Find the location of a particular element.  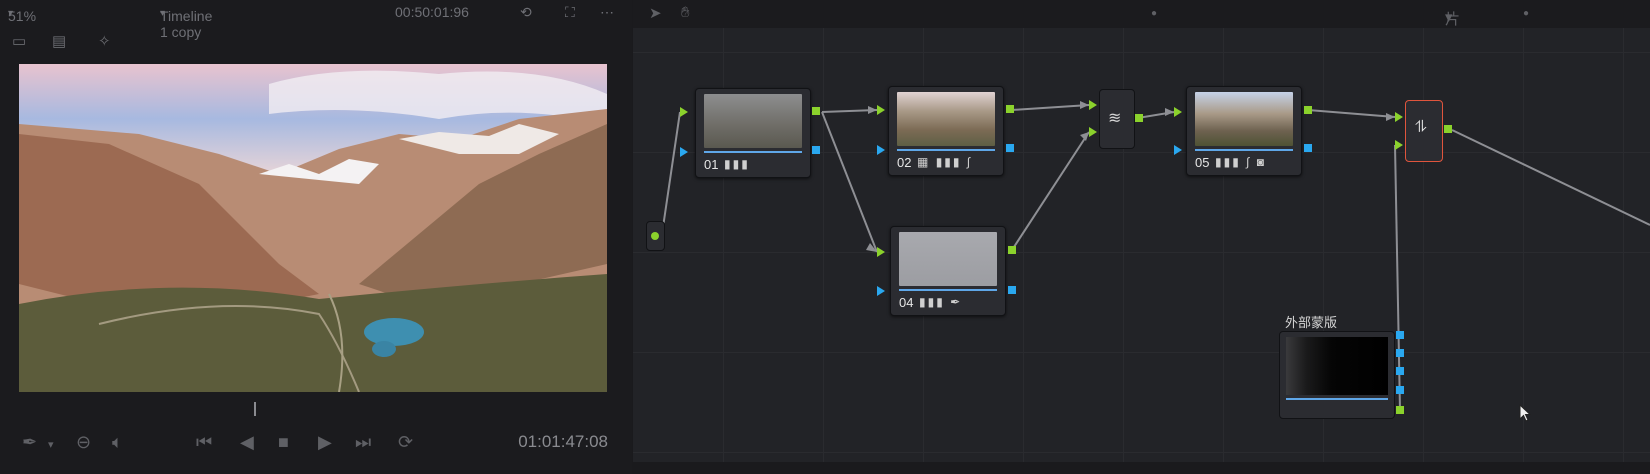

output-pin is located at coordinates (1448, 129).